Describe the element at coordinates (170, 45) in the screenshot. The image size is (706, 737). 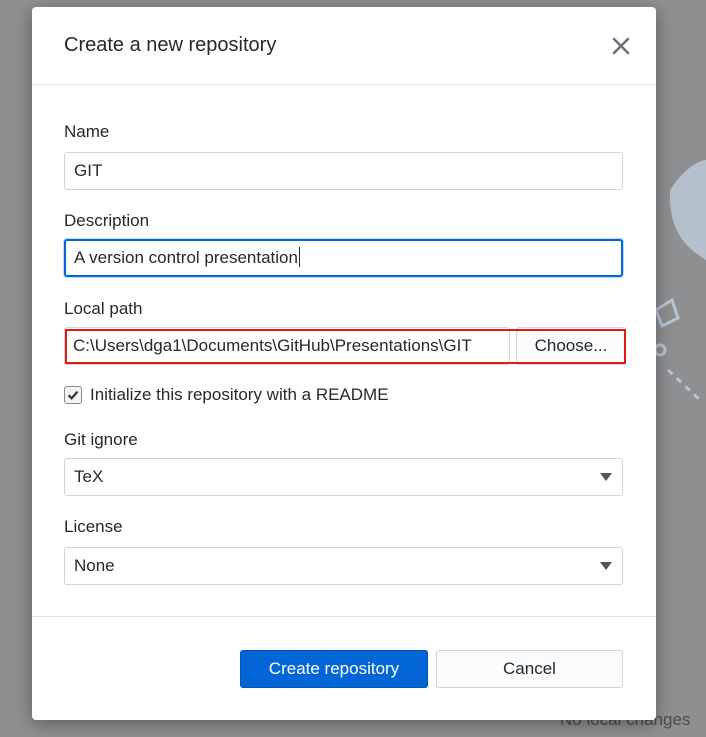
I see `dialog-title: Create a new repository` at that location.